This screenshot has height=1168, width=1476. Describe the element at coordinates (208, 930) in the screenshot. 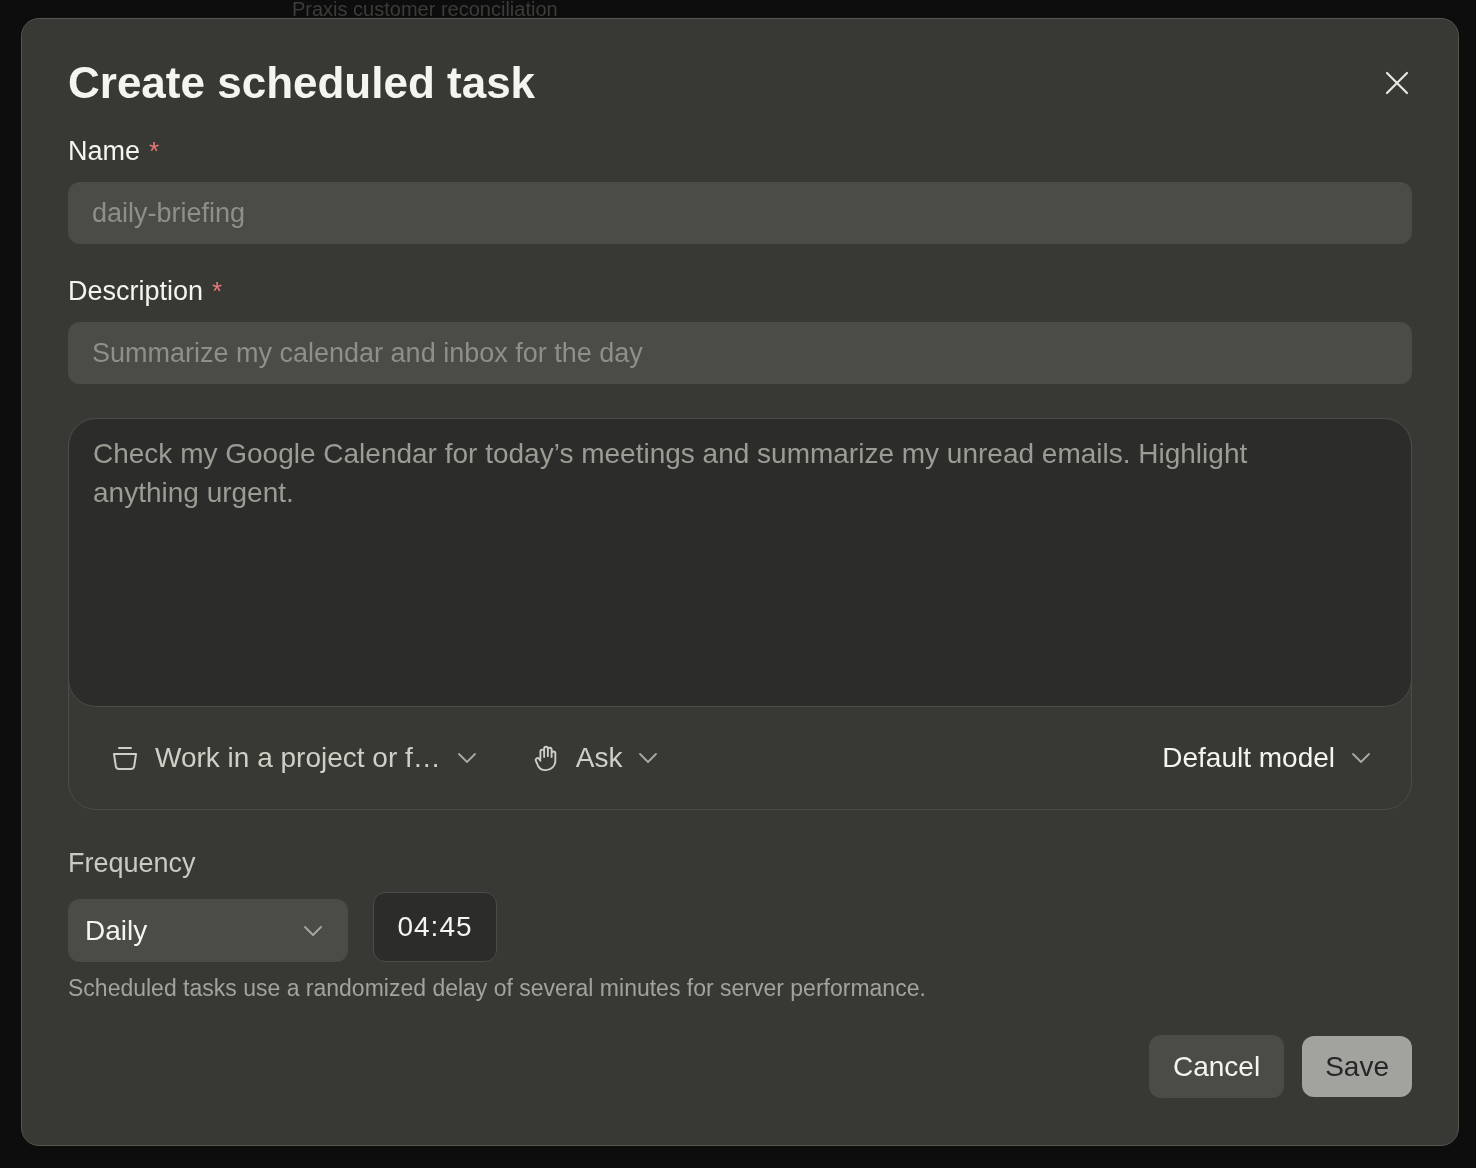

I see `frequency-select: Daily` at that location.